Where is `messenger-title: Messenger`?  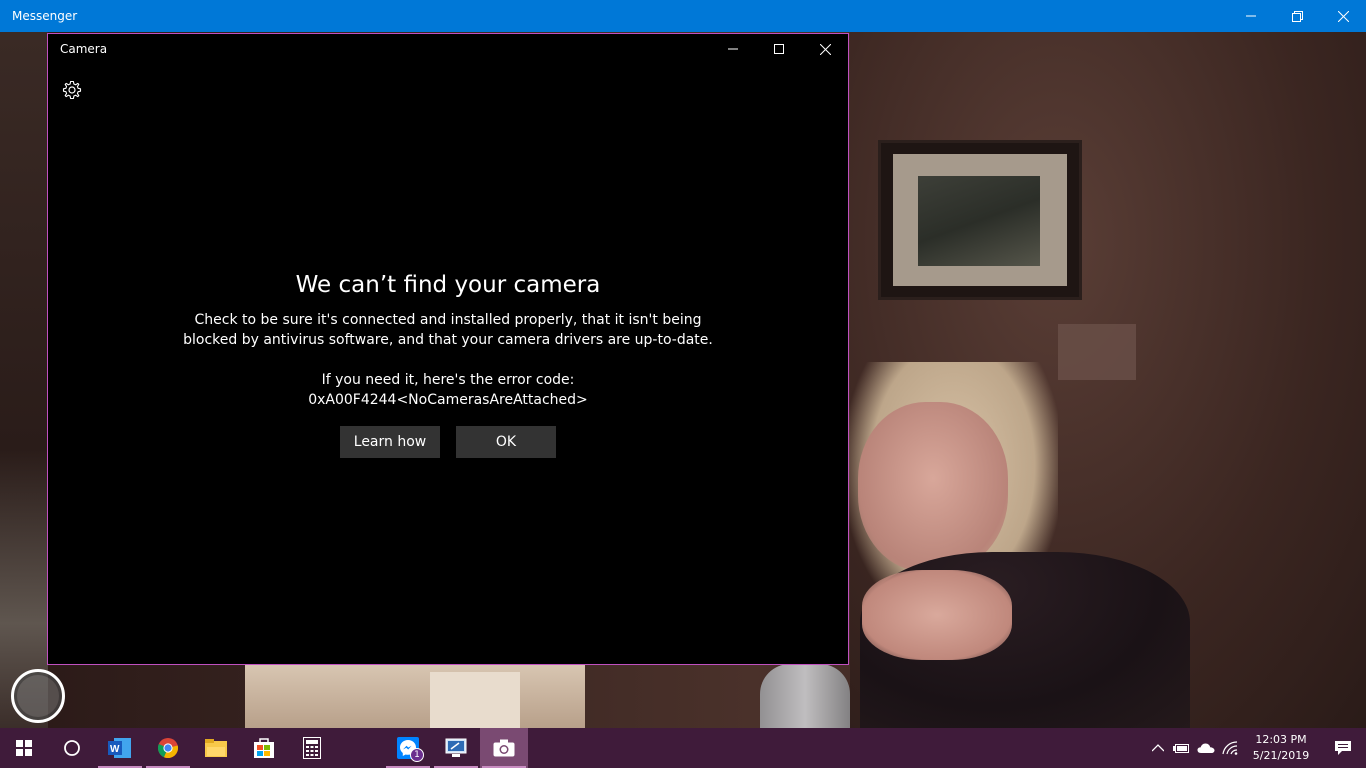 messenger-title: Messenger is located at coordinates (45, 16).